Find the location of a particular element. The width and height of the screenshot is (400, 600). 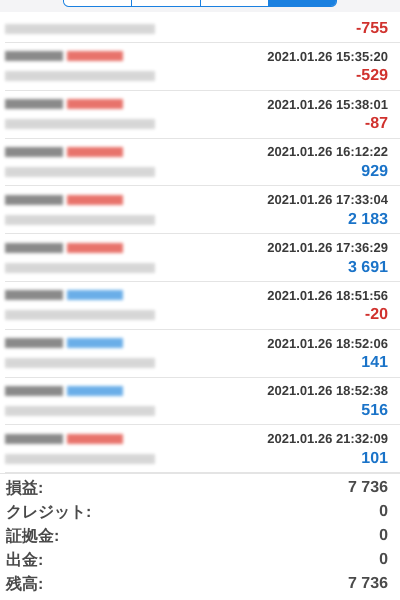

deal-time: 2021.01.26 17:33:04 is located at coordinates (327, 200).